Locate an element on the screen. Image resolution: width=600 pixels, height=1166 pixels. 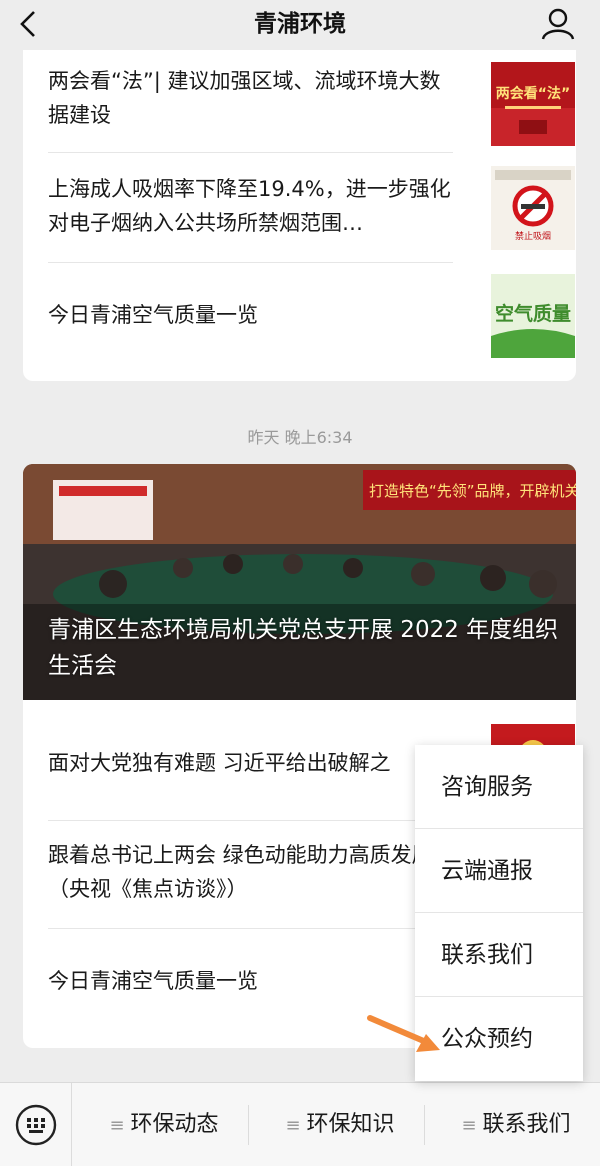
article-thumbnail: 空气质量 is located at coordinates (533, 316).